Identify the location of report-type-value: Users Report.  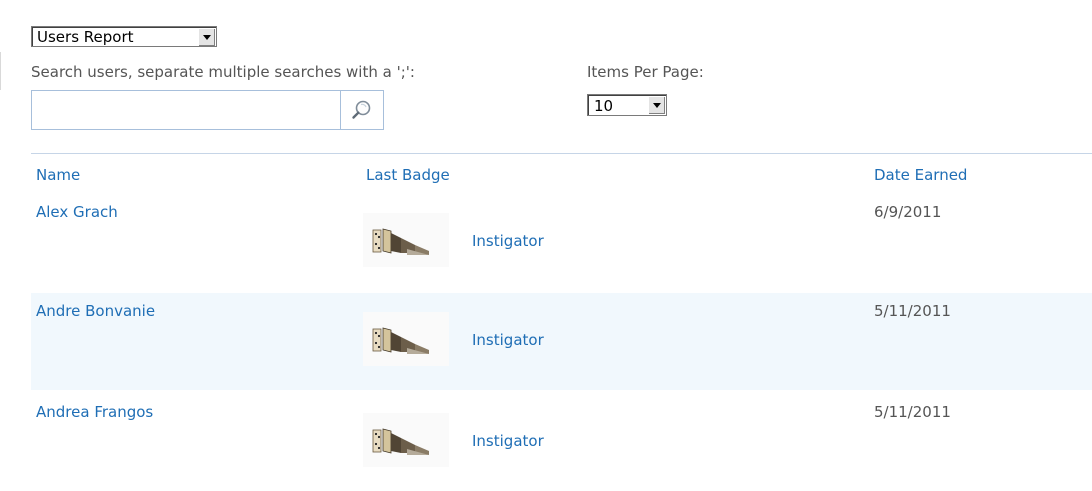
(85, 37).